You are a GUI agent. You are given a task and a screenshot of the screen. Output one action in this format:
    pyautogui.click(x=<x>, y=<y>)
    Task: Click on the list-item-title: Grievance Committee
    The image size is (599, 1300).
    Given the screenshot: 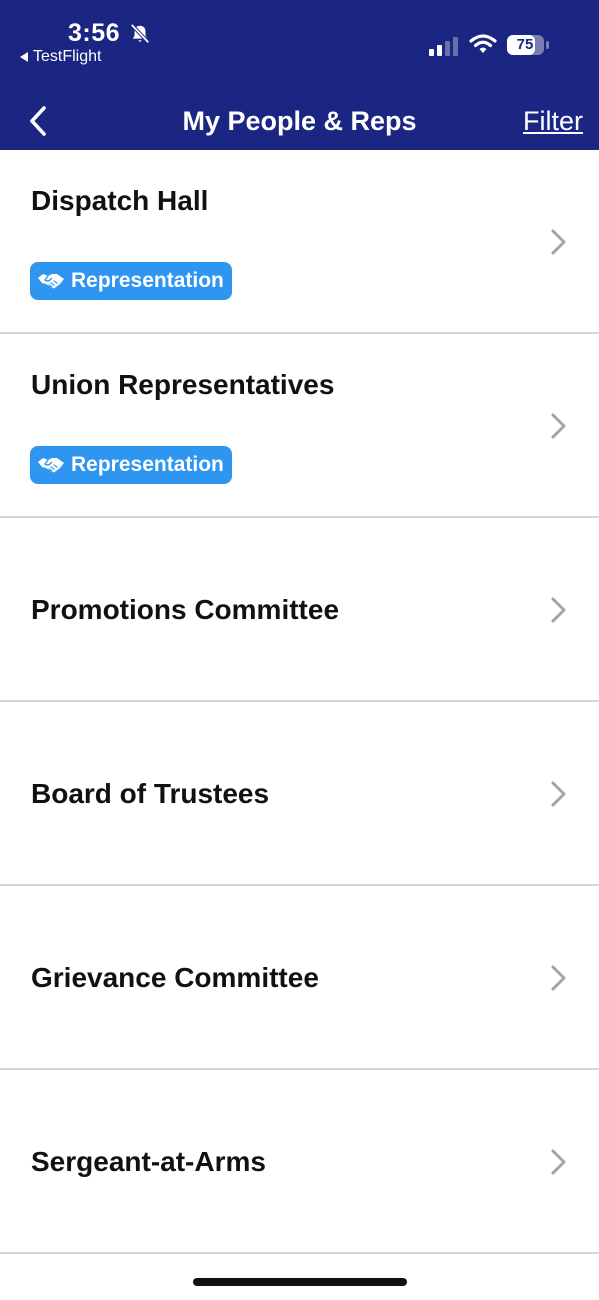 What is the action you would take?
    pyautogui.click(x=175, y=977)
    